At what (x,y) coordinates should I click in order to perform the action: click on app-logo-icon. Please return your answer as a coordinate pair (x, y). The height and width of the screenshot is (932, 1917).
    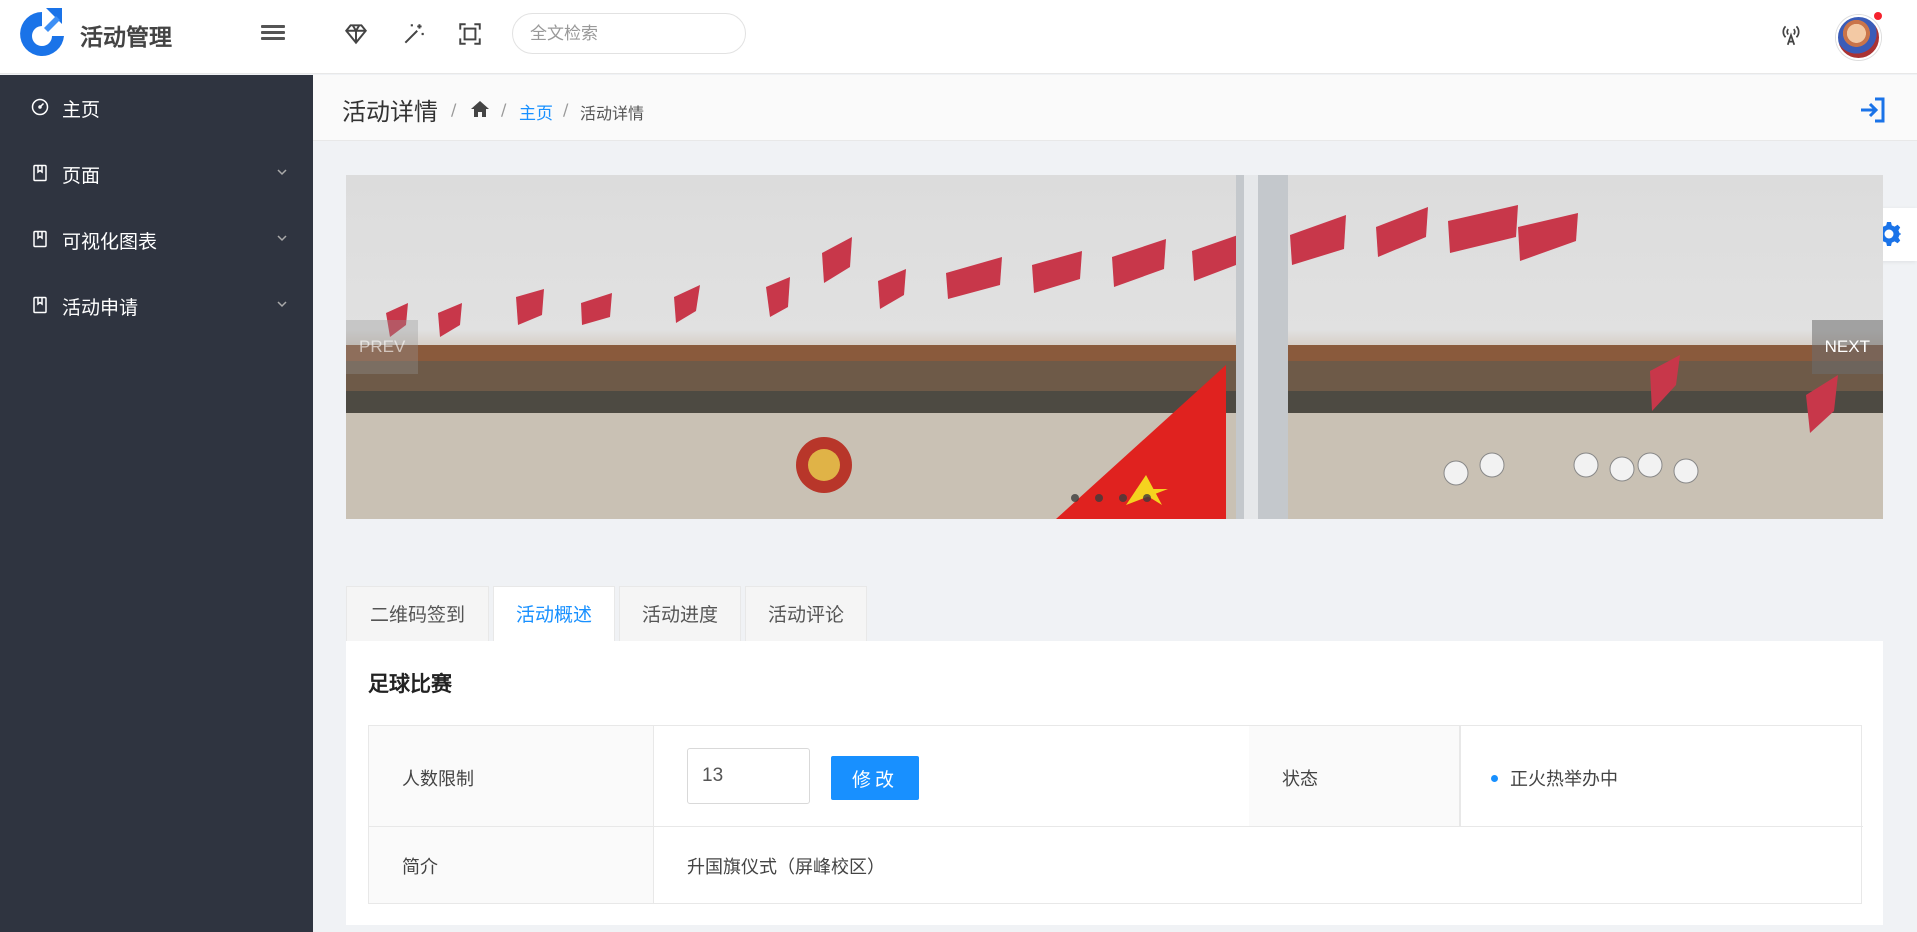
    Looking at the image, I should click on (42, 32).